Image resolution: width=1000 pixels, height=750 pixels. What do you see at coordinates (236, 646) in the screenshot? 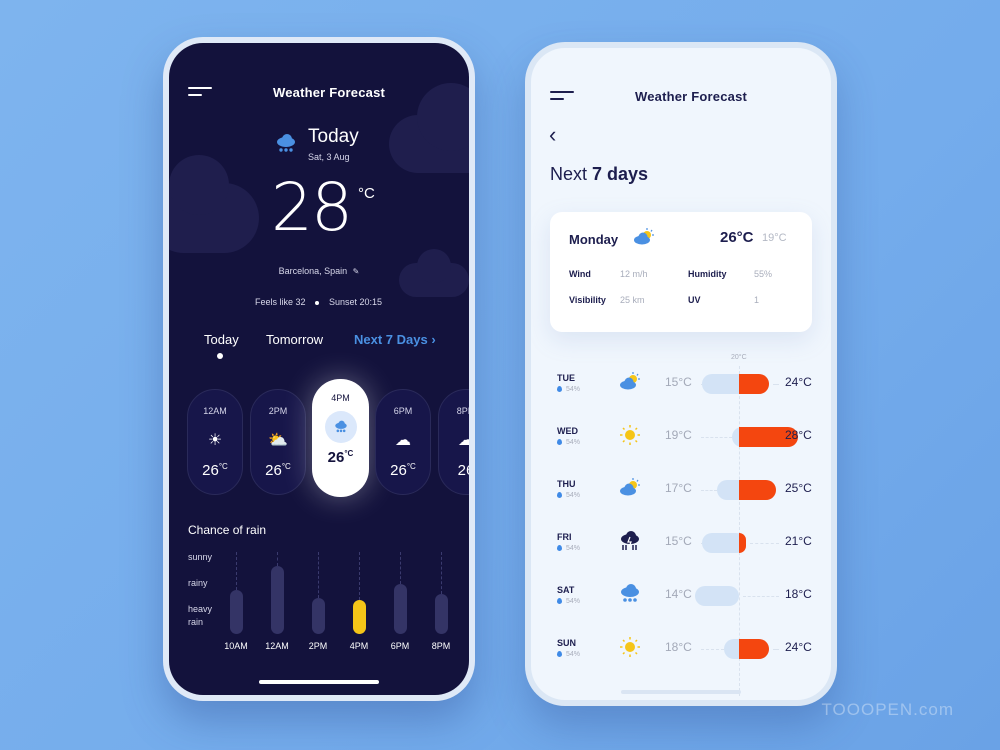
I see `rain-bar-label: 10AM` at bounding box center [236, 646].